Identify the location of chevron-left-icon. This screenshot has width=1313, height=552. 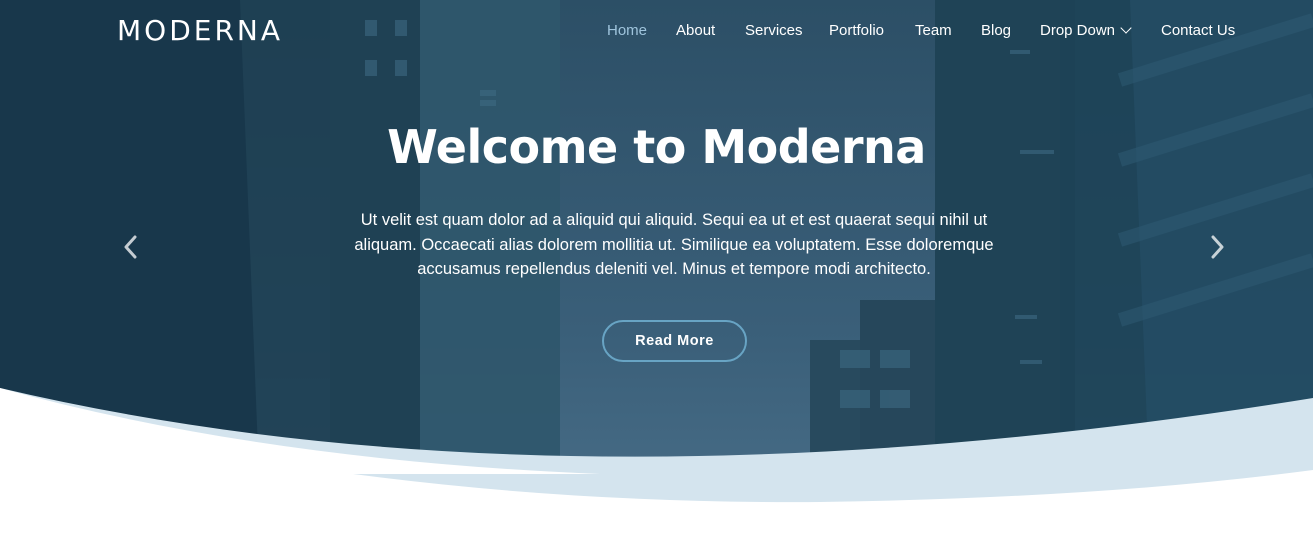
(130, 247).